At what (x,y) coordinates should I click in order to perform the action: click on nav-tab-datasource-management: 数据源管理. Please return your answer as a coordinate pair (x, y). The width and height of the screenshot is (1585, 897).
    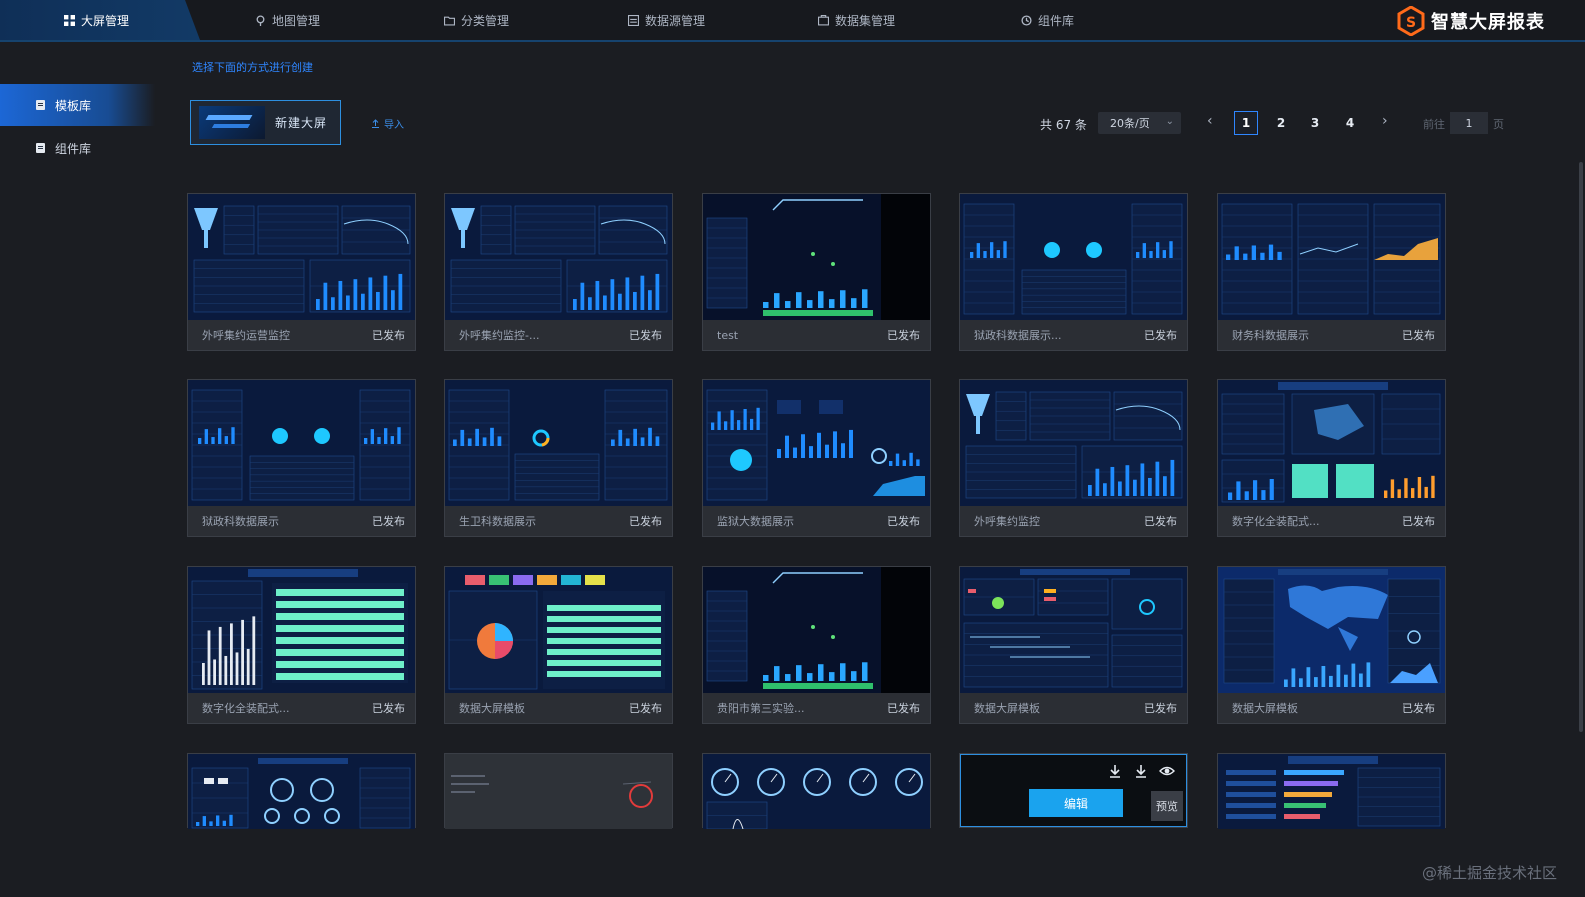
    Looking at the image, I should click on (666, 20).